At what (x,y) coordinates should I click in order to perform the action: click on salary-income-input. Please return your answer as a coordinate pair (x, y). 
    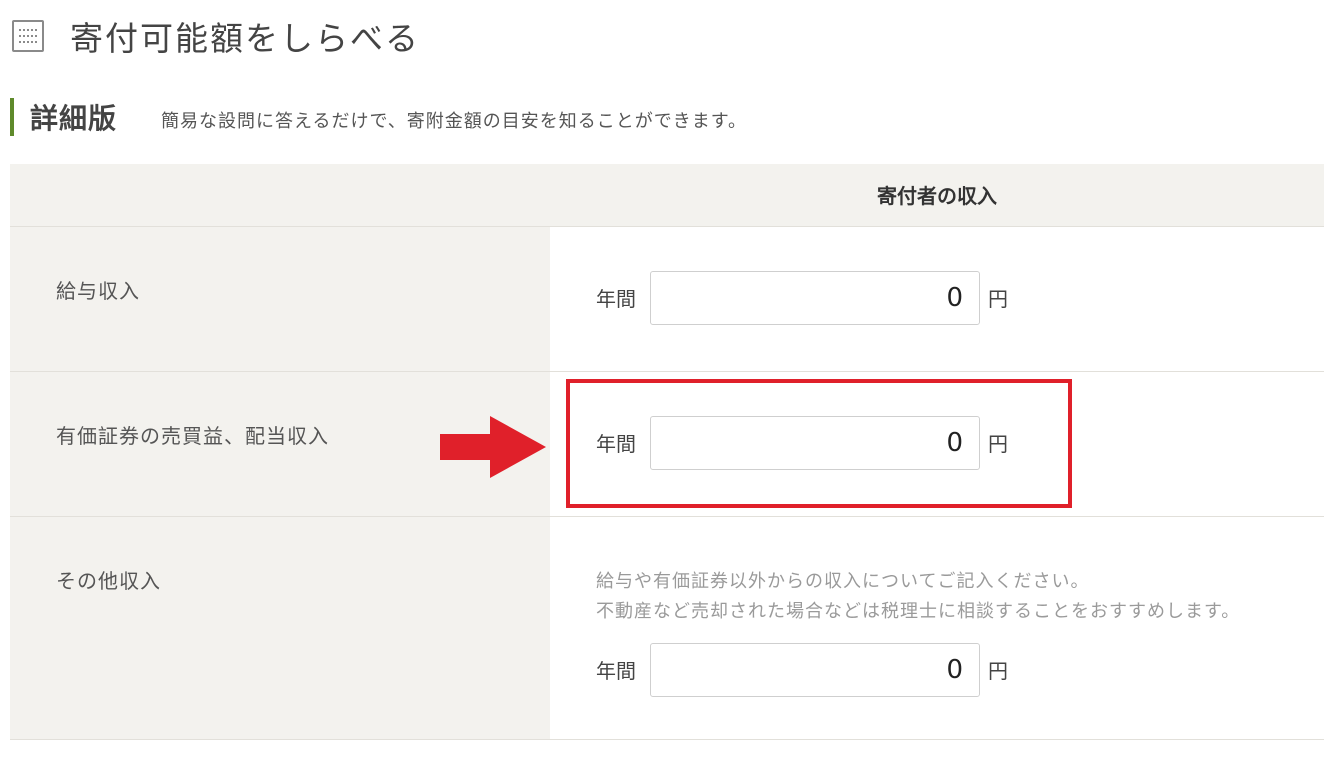
    Looking at the image, I should click on (815, 297).